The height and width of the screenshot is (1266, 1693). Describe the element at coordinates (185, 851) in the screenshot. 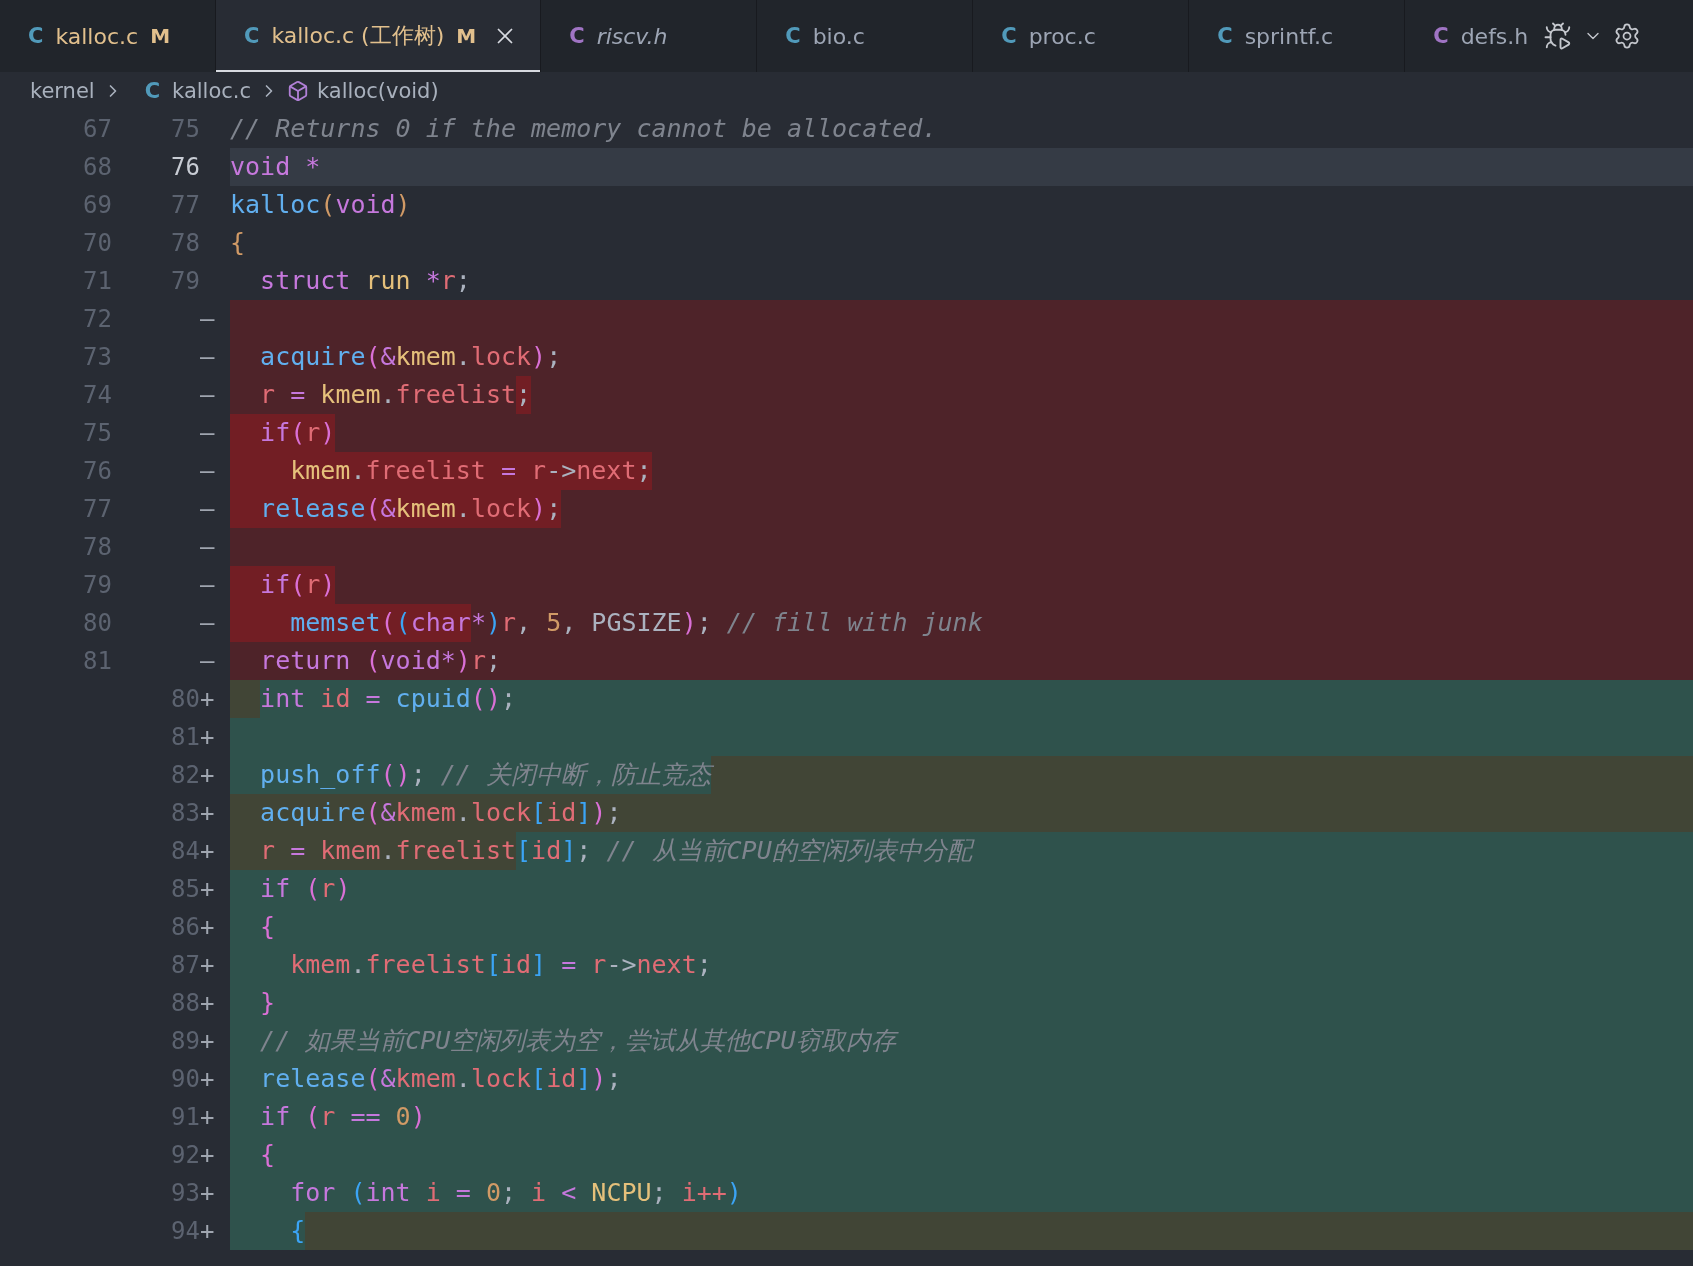

I see `line-number: 84` at that location.